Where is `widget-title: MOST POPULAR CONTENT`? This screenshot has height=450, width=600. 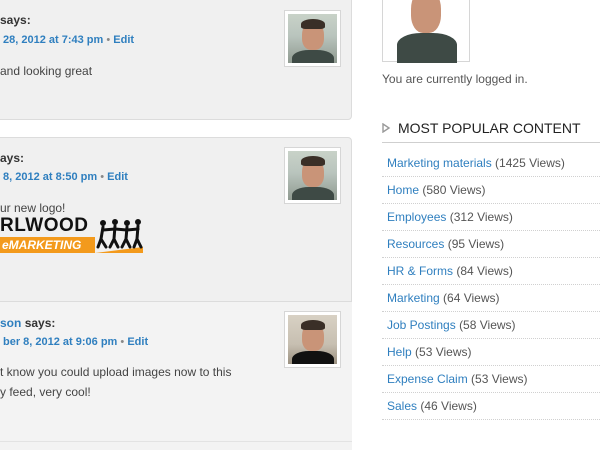
widget-title: MOST POPULAR CONTENT is located at coordinates (481, 128).